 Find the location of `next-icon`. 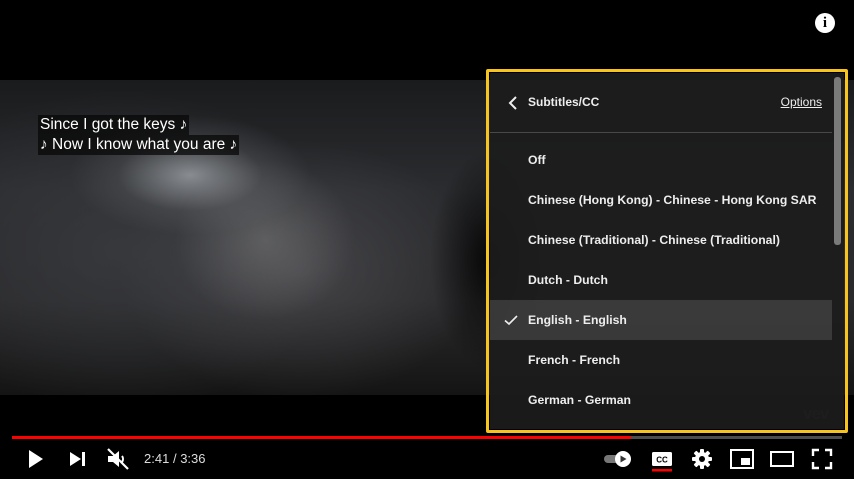

next-icon is located at coordinates (77, 459).